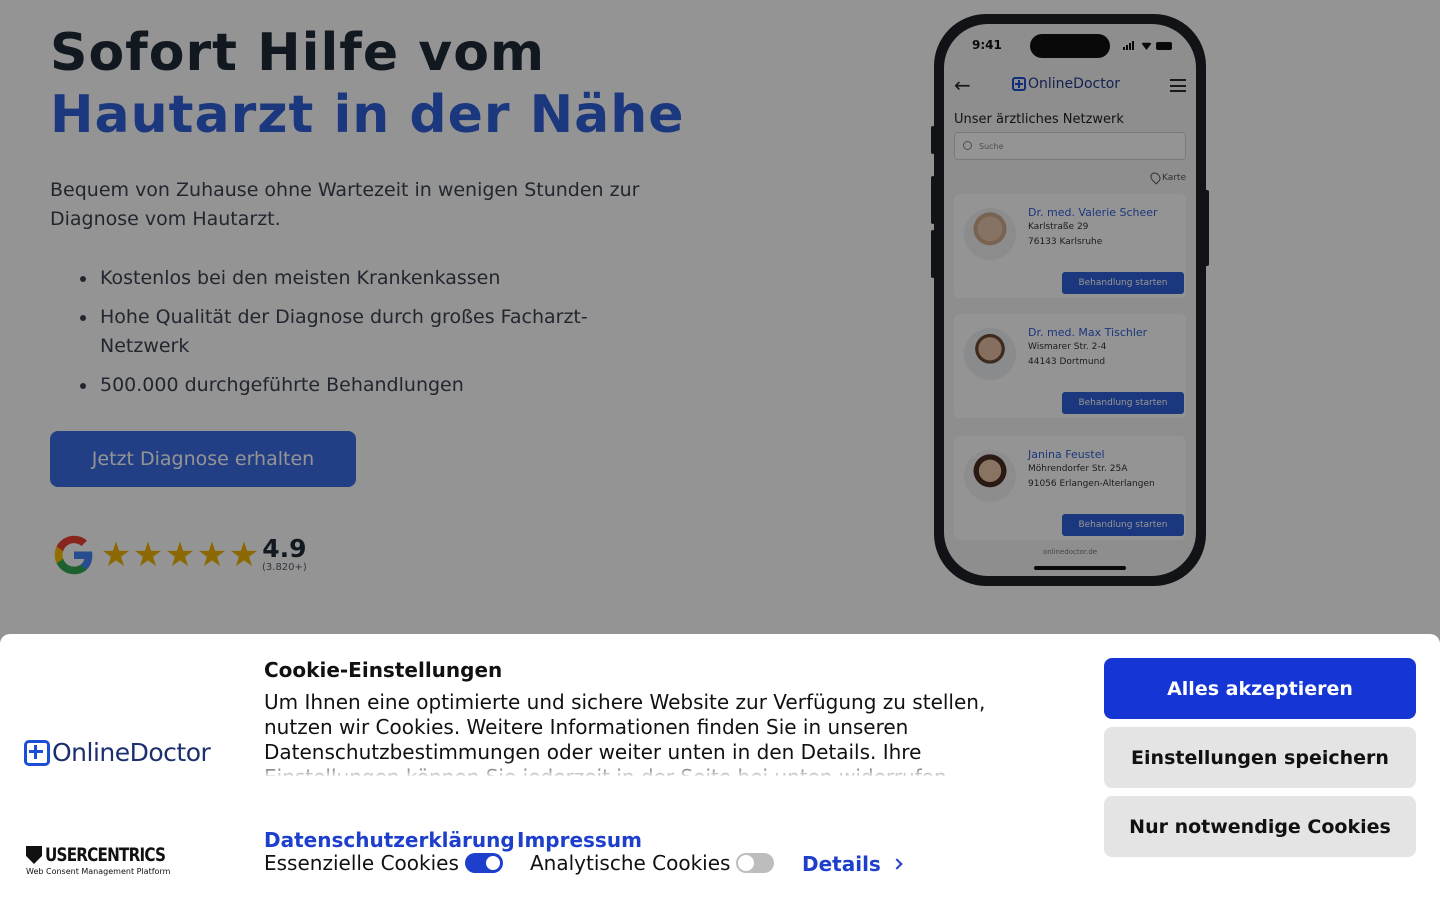 This screenshot has height=900, width=1440. What do you see at coordinates (37, 752) in the screenshot?
I see `medical-plus-icon` at bounding box center [37, 752].